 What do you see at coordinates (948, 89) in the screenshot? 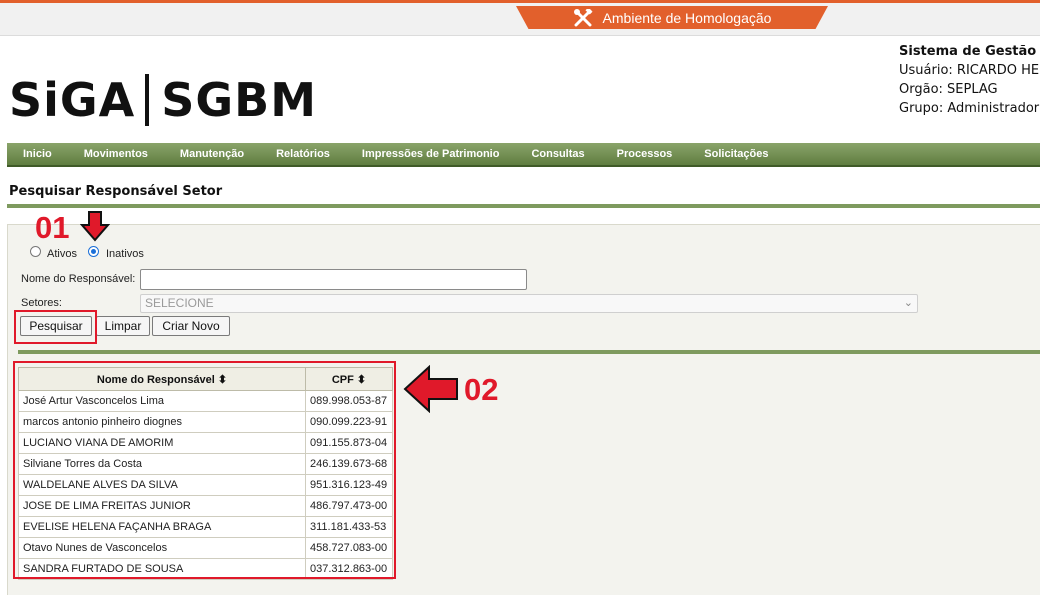
I see `org-info: Orgão: SEPLAG` at bounding box center [948, 89].